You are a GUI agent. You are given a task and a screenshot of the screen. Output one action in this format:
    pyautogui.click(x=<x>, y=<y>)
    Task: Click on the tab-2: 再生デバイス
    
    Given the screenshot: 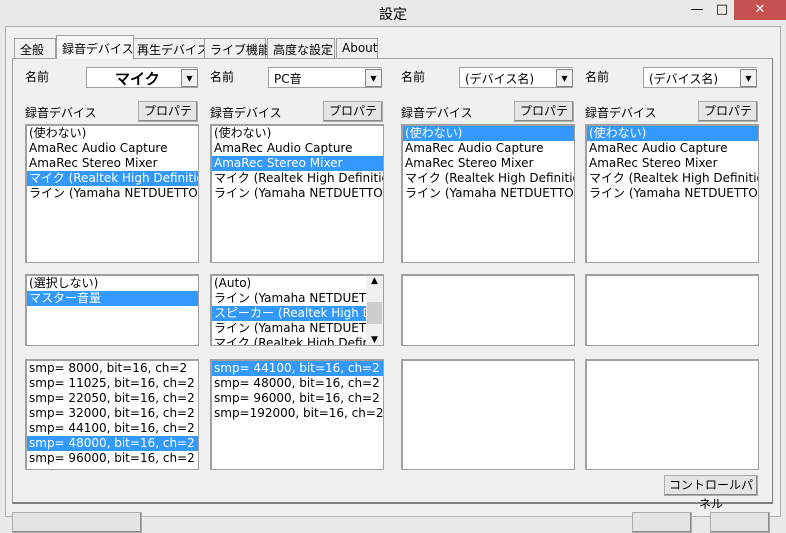 What is the action you would take?
    pyautogui.click(x=170, y=48)
    